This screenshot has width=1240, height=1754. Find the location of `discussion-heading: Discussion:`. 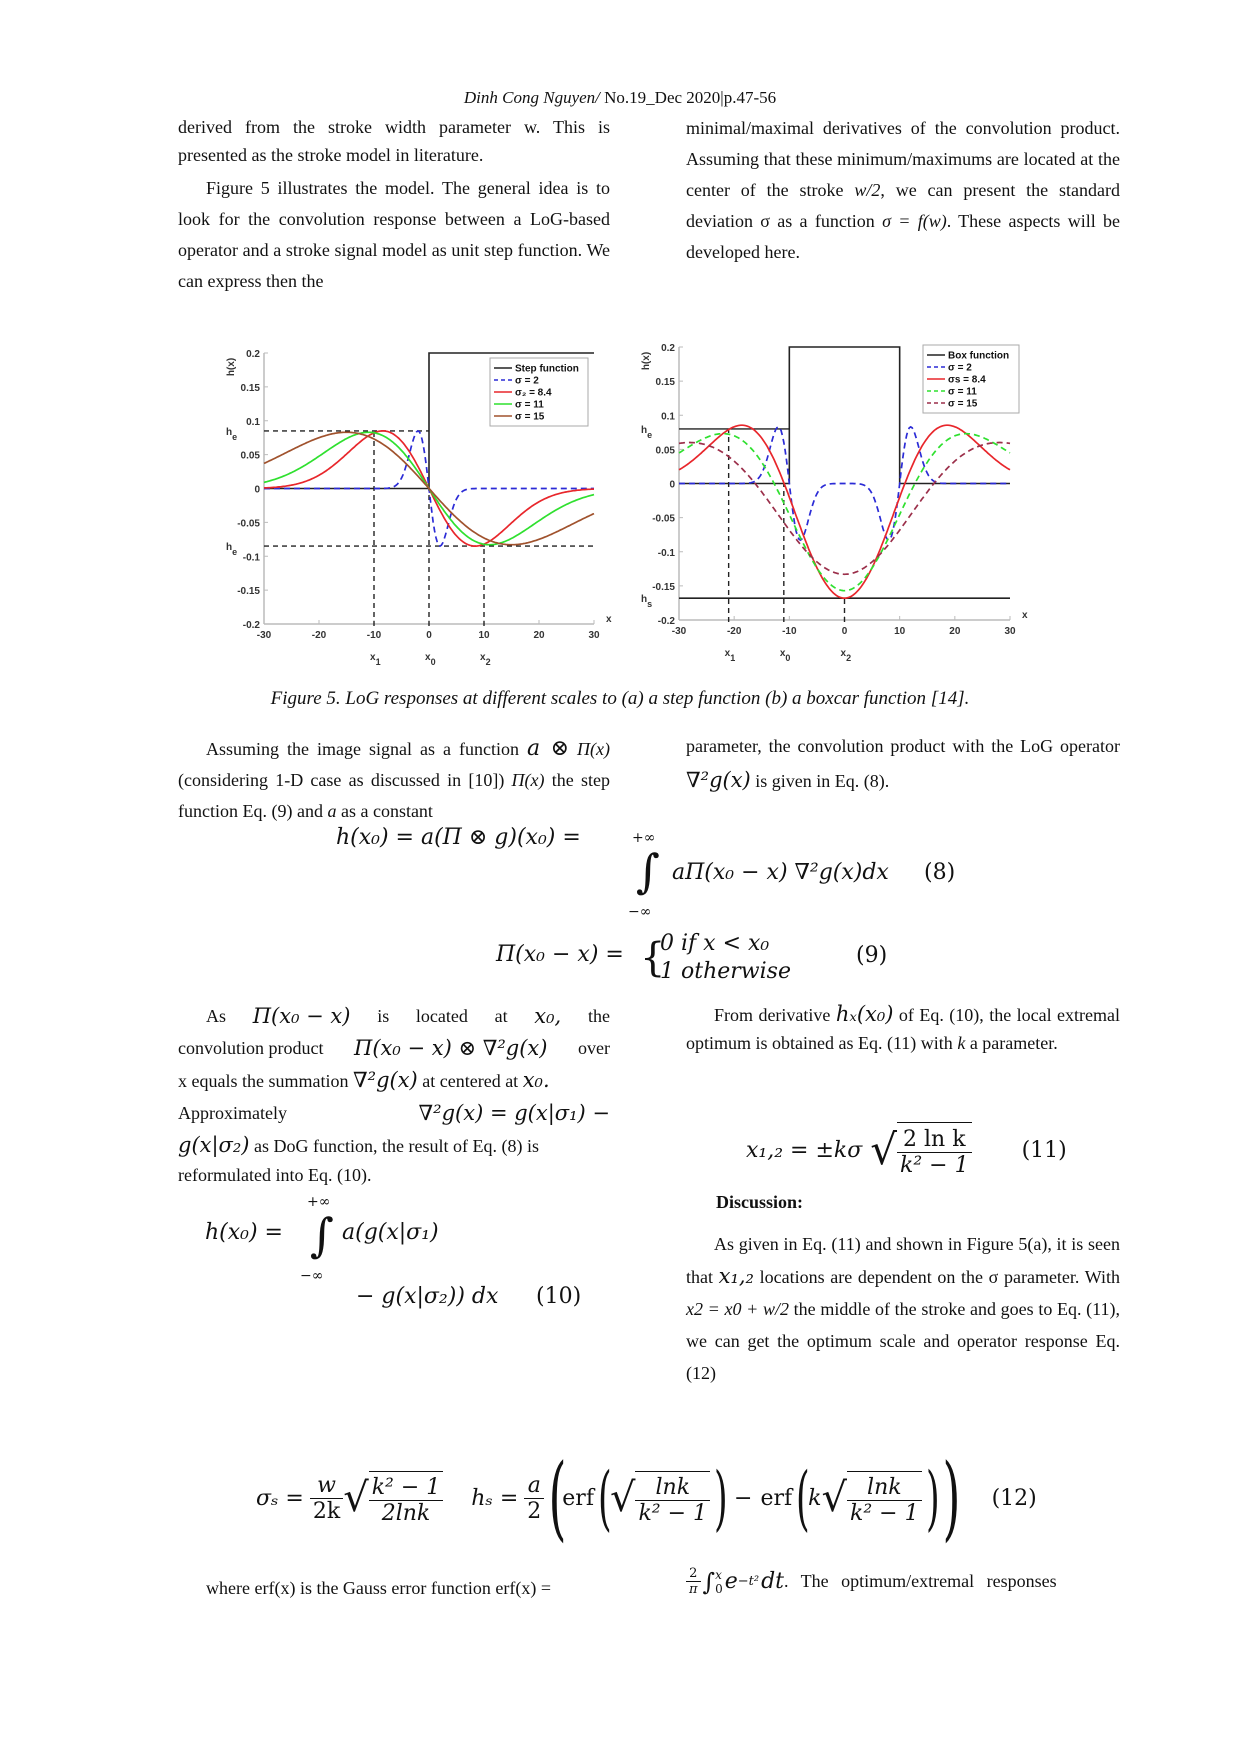

discussion-heading: Discussion: is located at coordinates (760, 1202).